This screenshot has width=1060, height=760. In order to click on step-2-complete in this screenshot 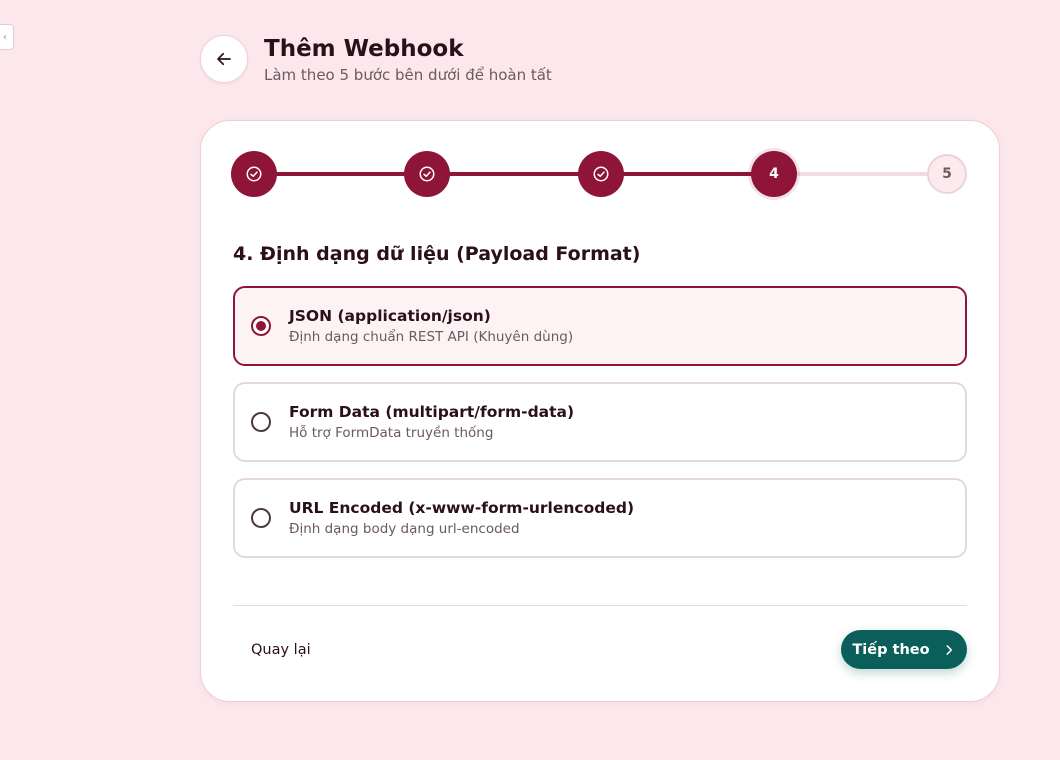, I will do `click(427, 174)`.